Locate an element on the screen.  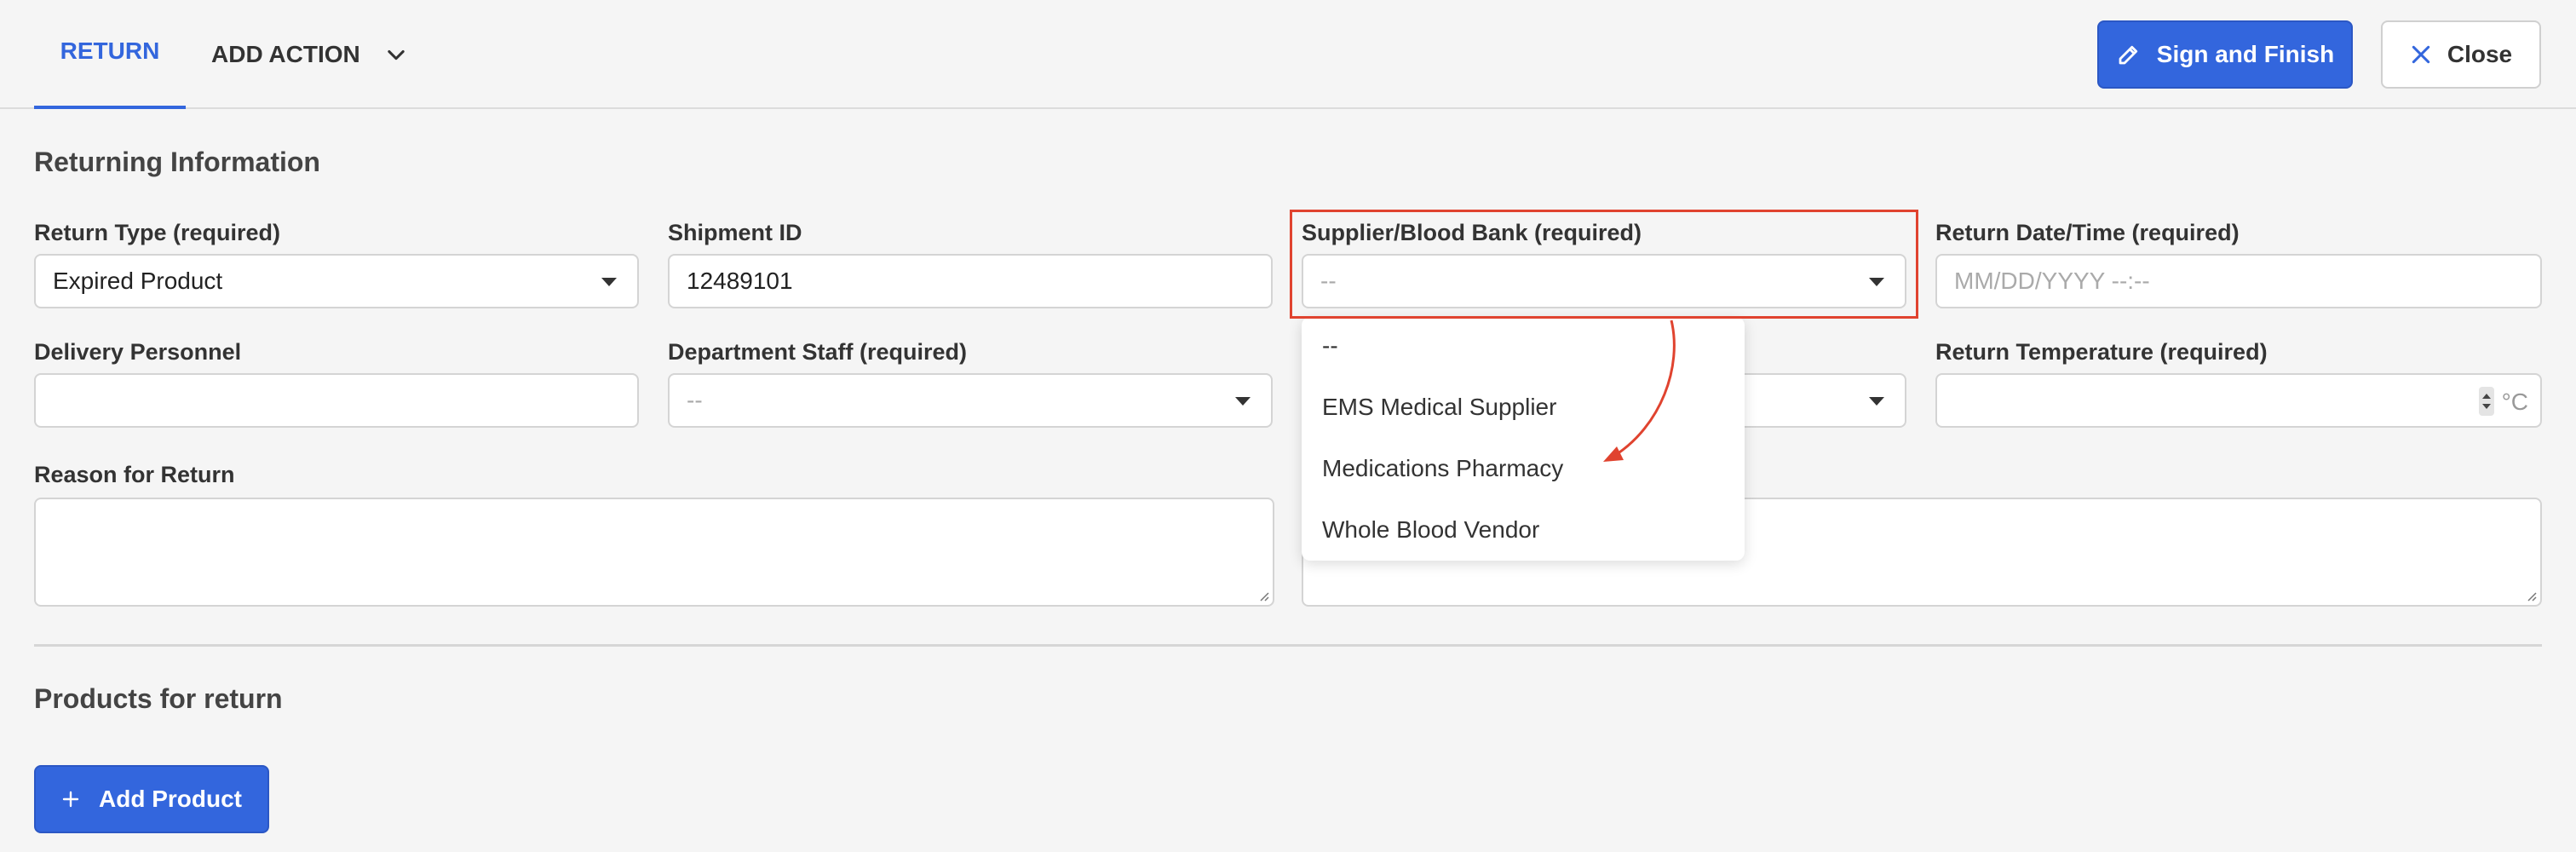
chevron-down-icon is located at coordinates (397, 54).